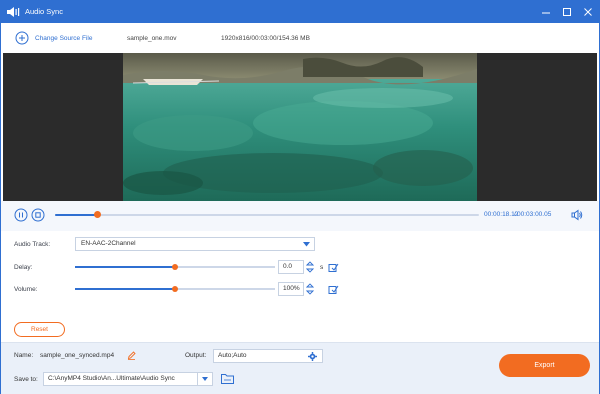 This screenshot has height=394, width=600. I want to click on stop-icon, so click(38, 215).